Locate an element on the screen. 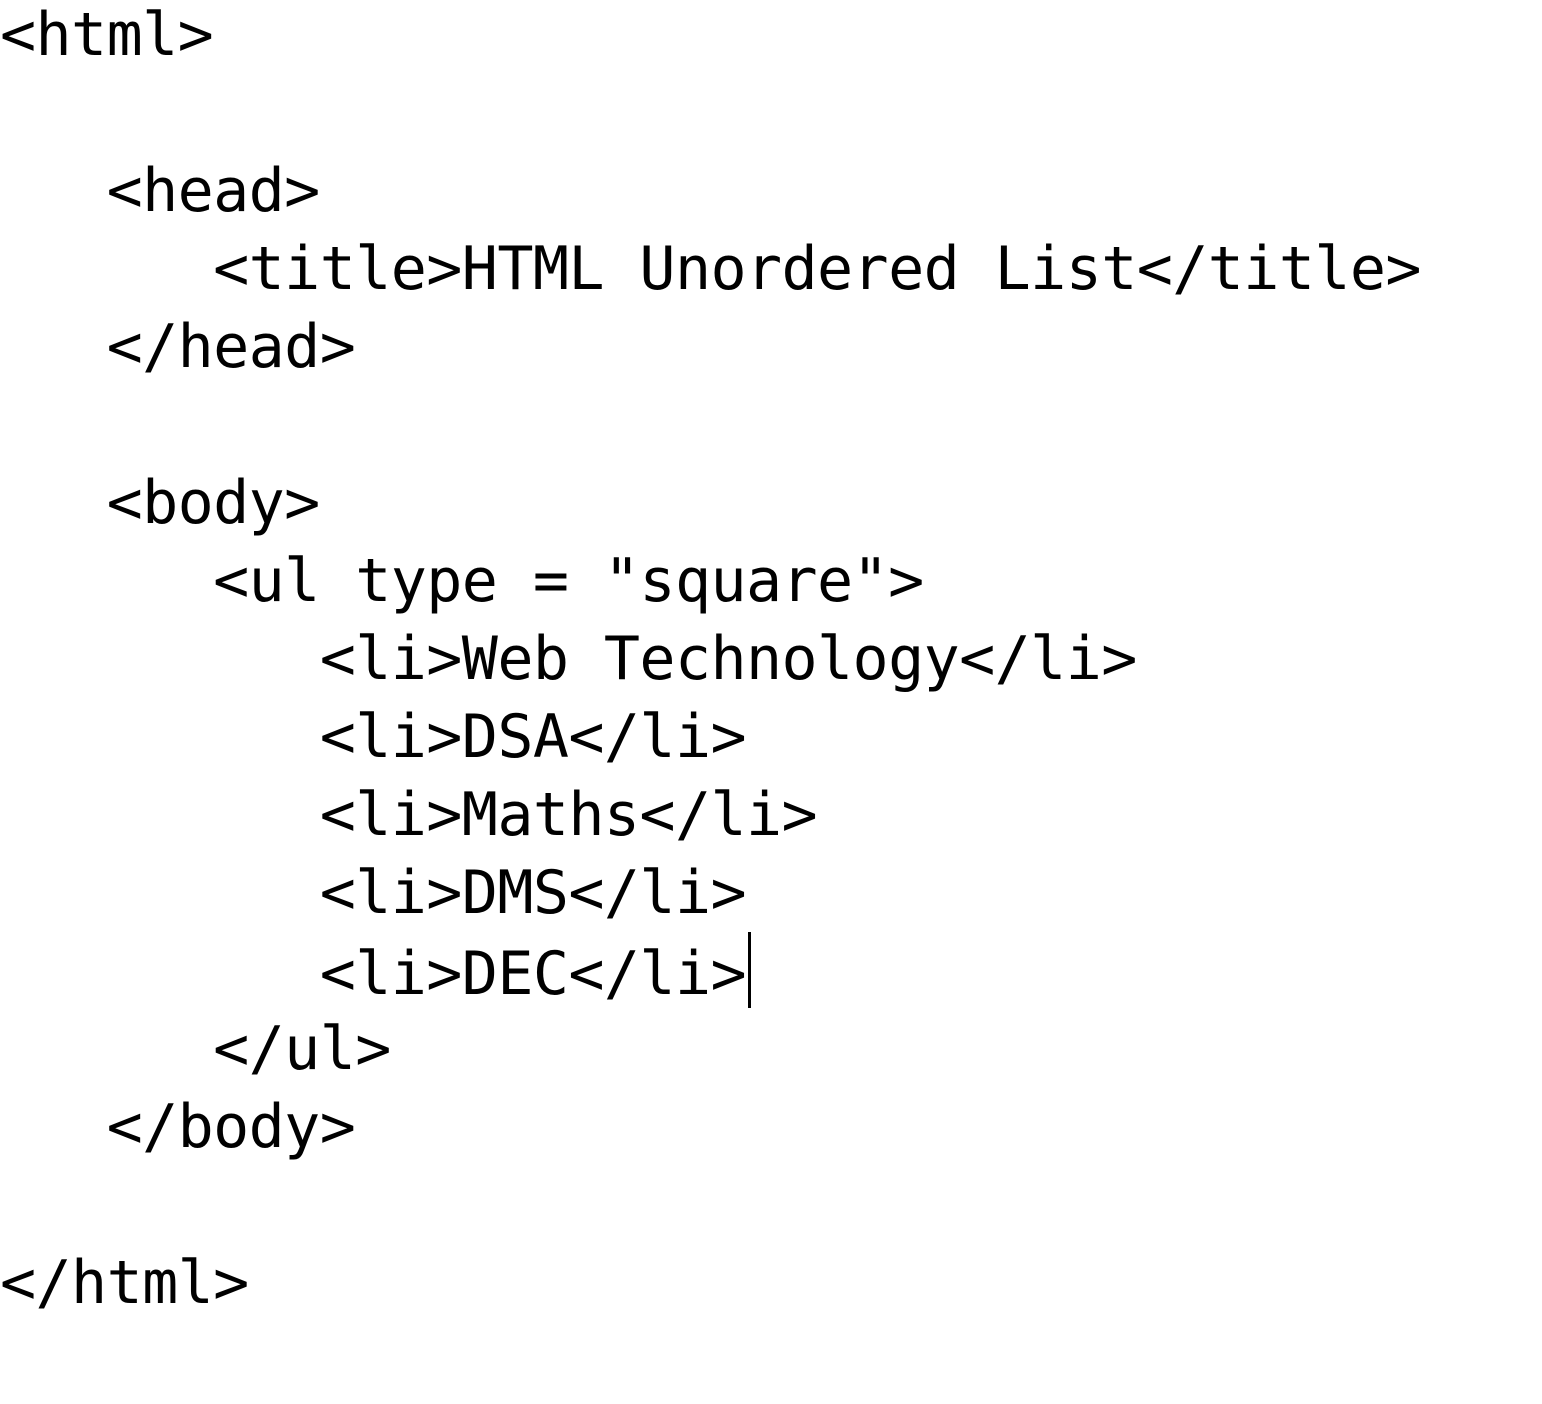  code-line: <body> is located at coordinates (160, 503).